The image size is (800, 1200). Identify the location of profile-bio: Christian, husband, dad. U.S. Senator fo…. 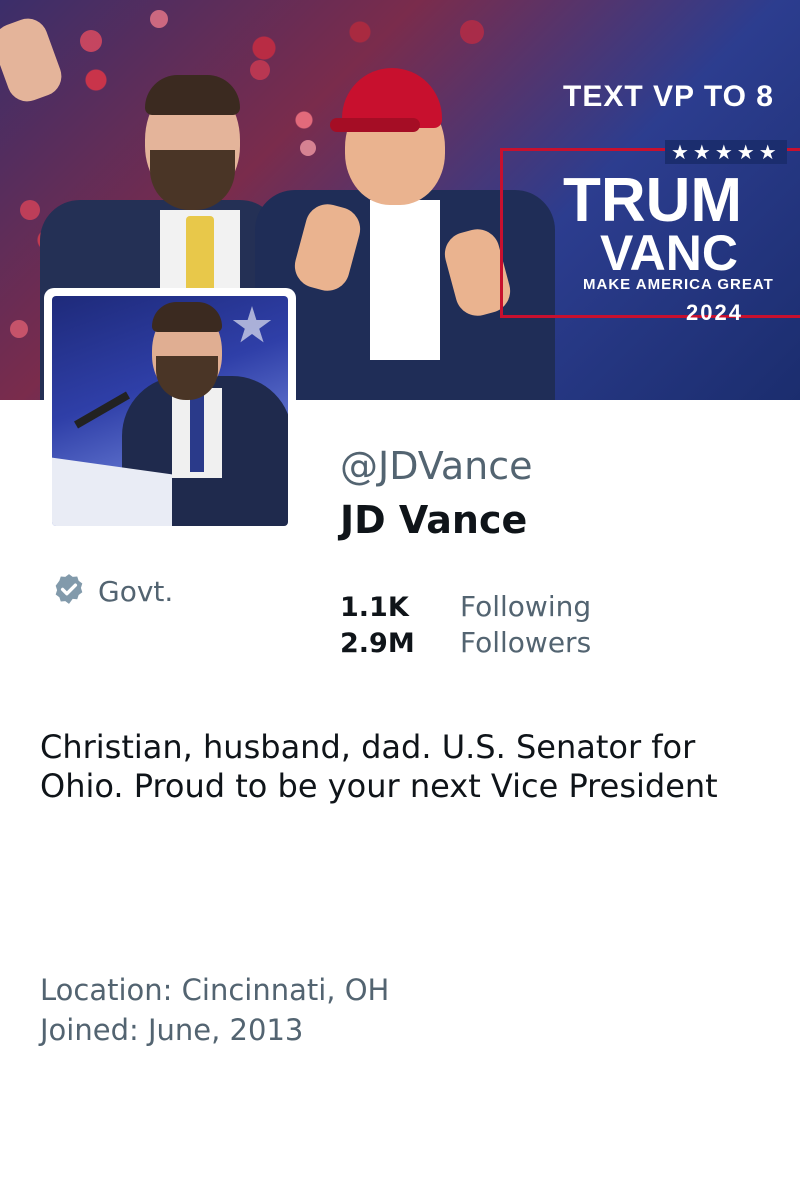
(379, 766).